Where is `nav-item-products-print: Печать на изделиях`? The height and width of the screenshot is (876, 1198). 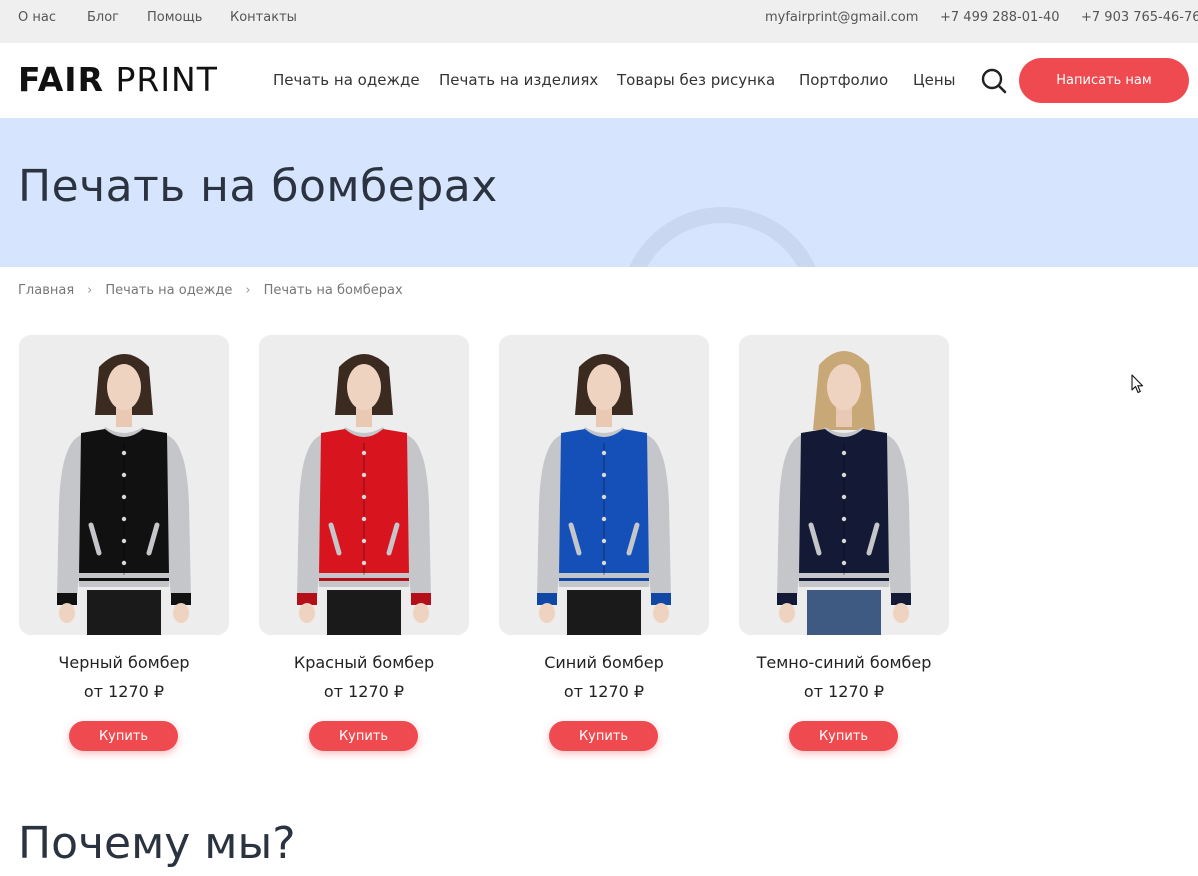
nav-item-products-print: Печать на изделиях is located at coordinates (518, 80).